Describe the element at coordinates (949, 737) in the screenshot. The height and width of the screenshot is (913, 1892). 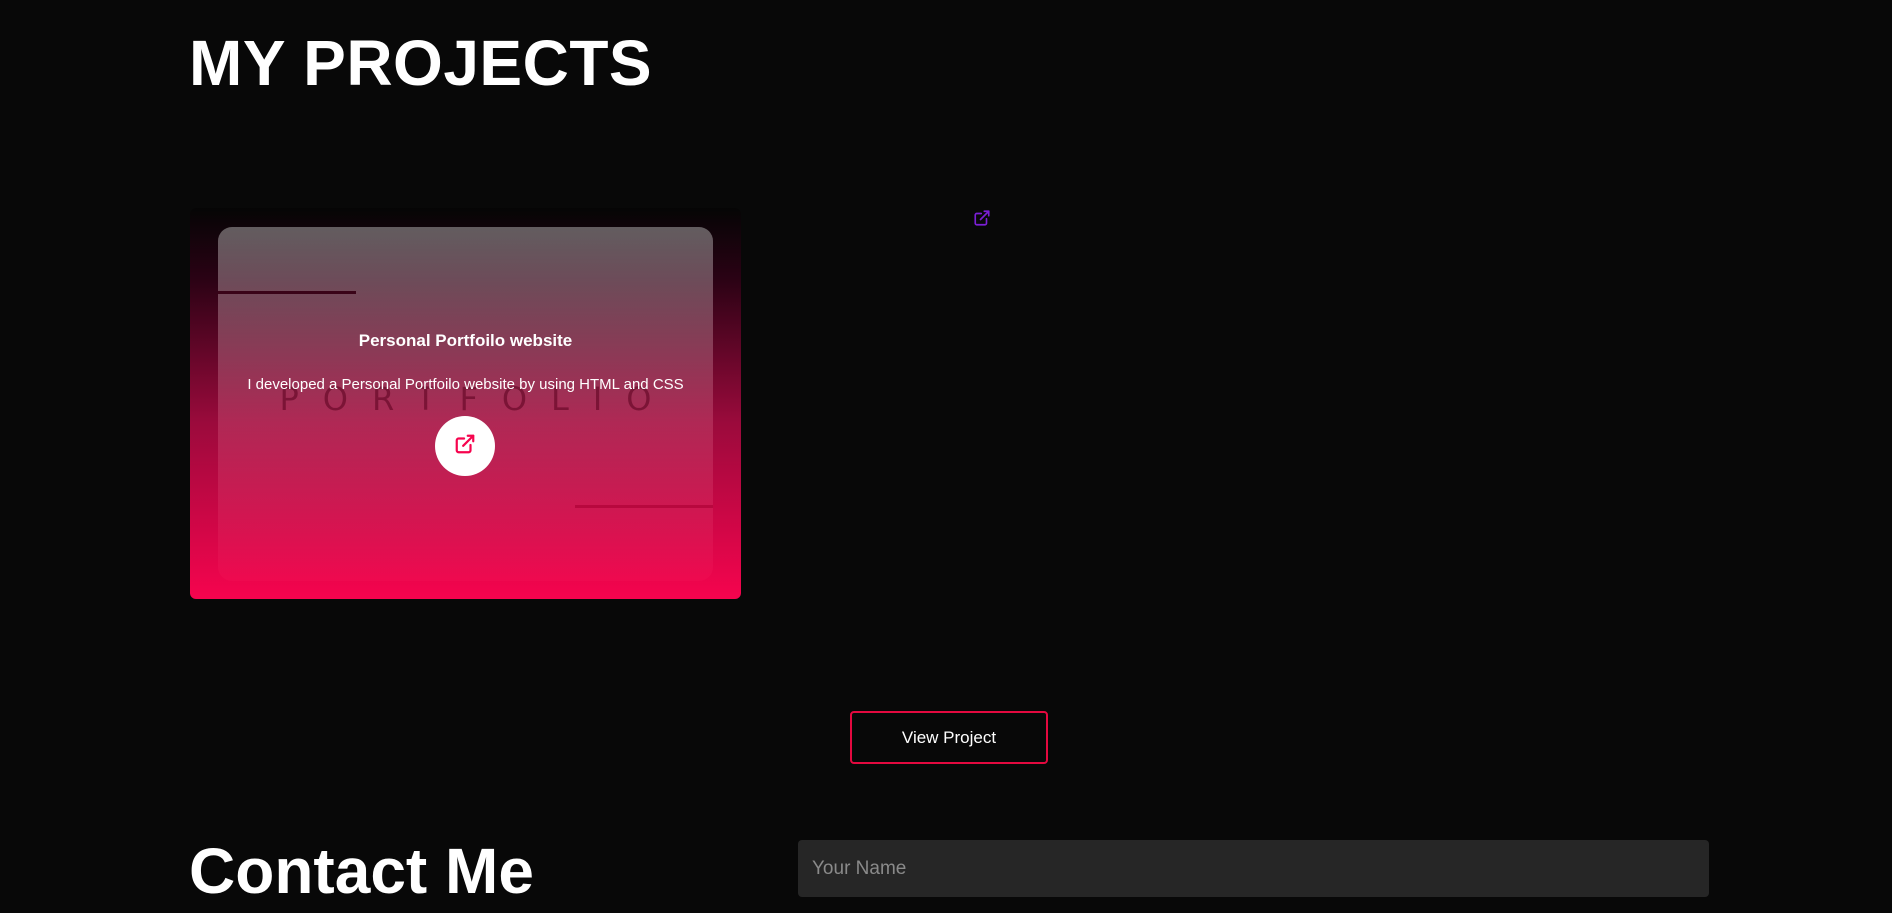
I see `view-project-button: View Project` at that location.